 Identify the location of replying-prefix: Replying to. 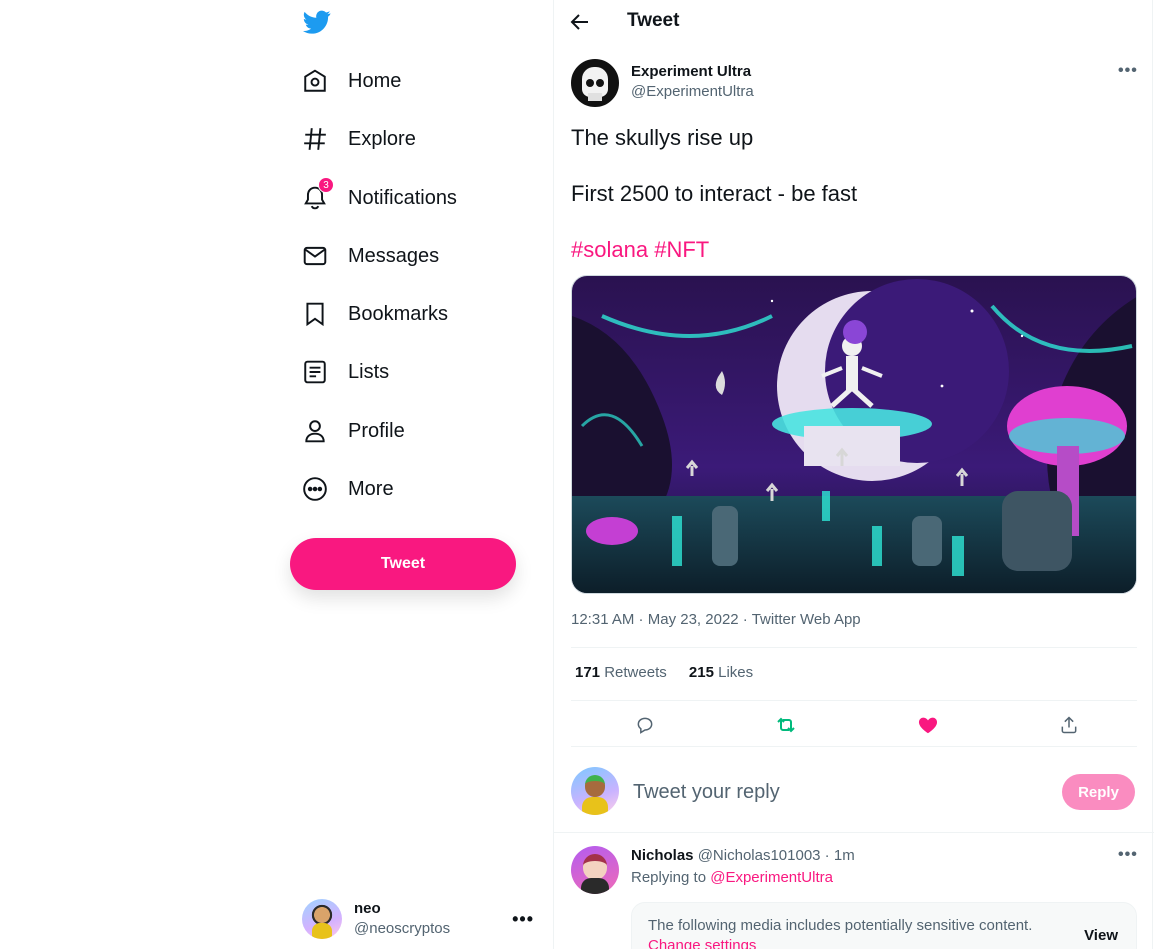
(671, 877).